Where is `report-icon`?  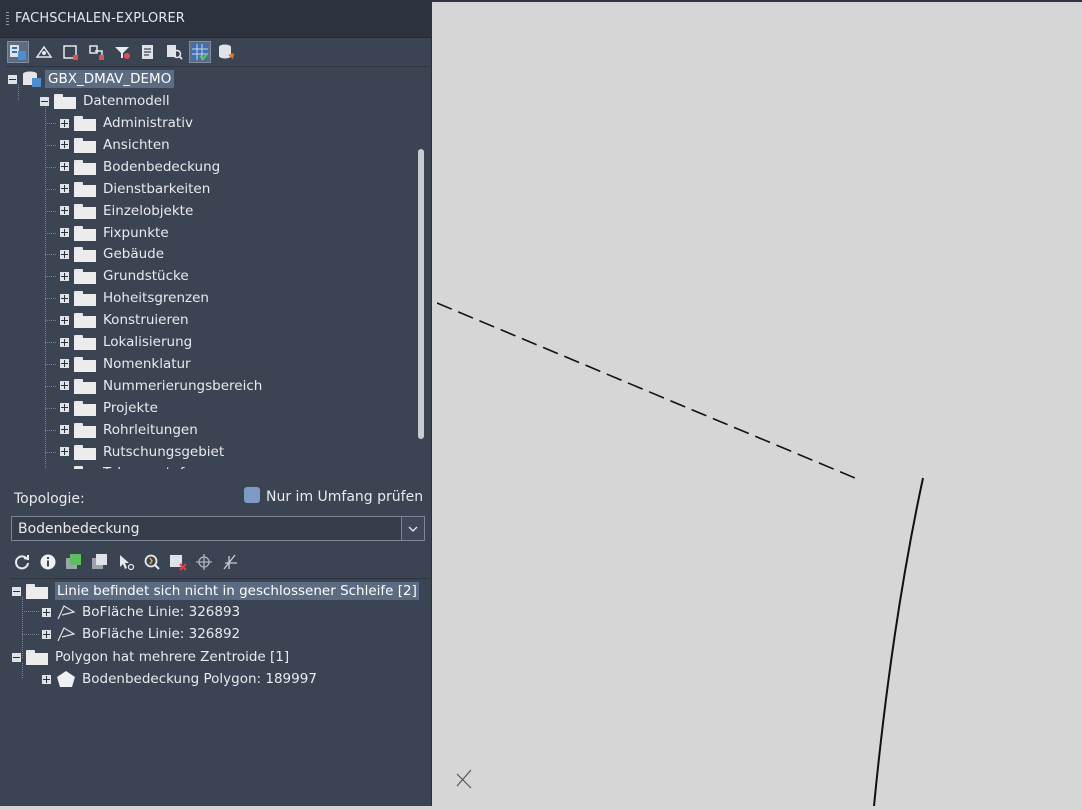 report-icon is located at coordinates (148, 52).